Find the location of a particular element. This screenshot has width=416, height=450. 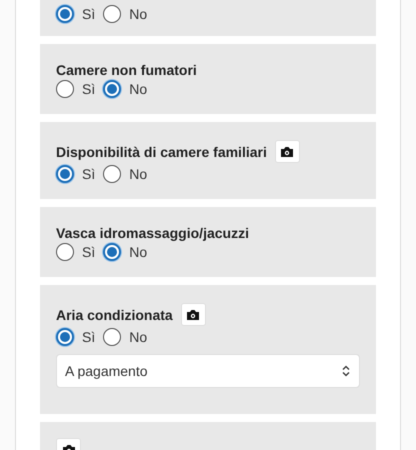

chevron-icon is located at coordinates (346, 371).